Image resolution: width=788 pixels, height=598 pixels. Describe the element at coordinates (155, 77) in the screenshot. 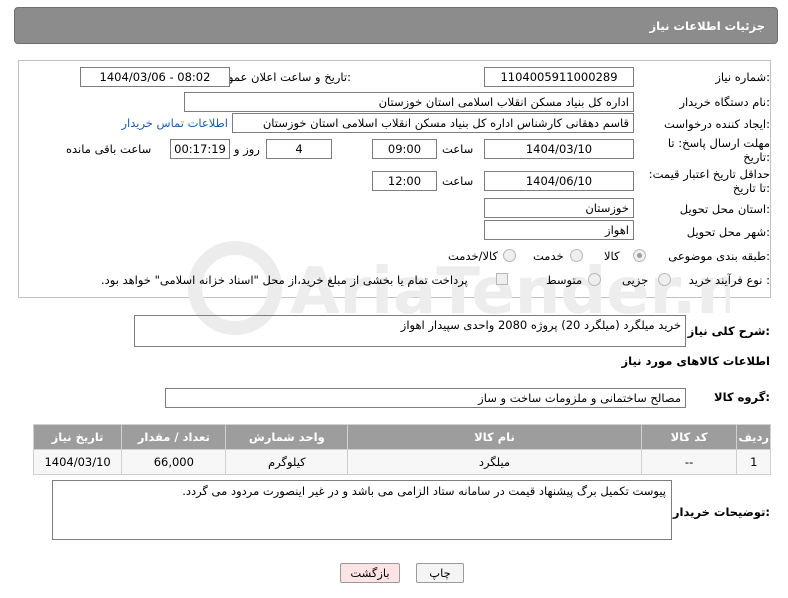

I see `announce-datetime-field: 1404/03/06 - 08:02` at that location.